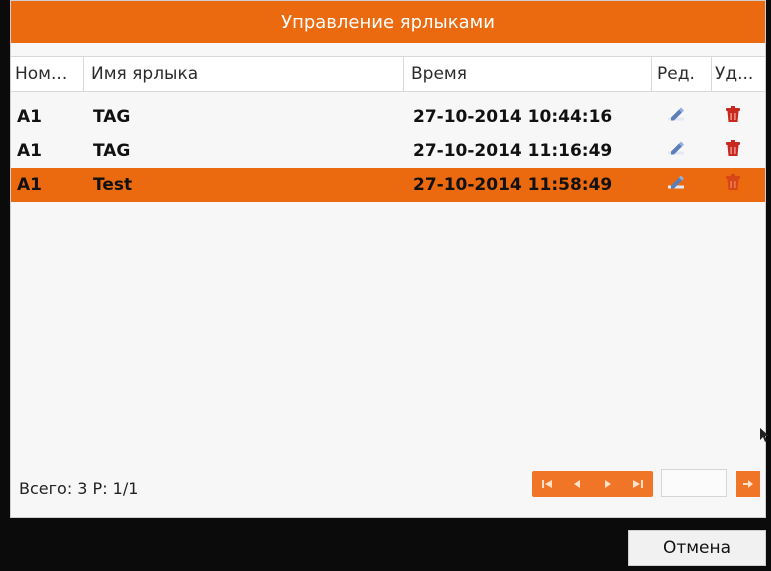  I want to click on last-page-button, so click(638, 484).